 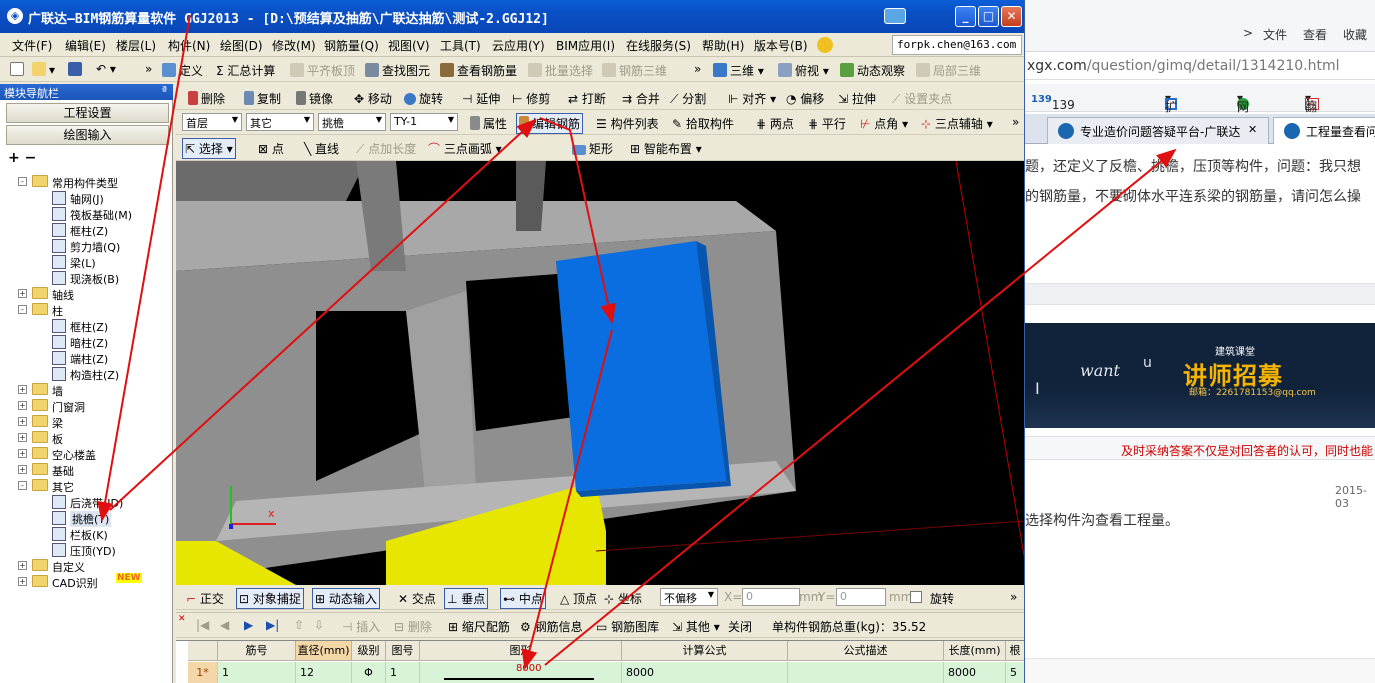 What do you see at coordinates (319, 625) in the screenshot?
I see `move-down-icon: ⇩` at bounding box center [319, 625].